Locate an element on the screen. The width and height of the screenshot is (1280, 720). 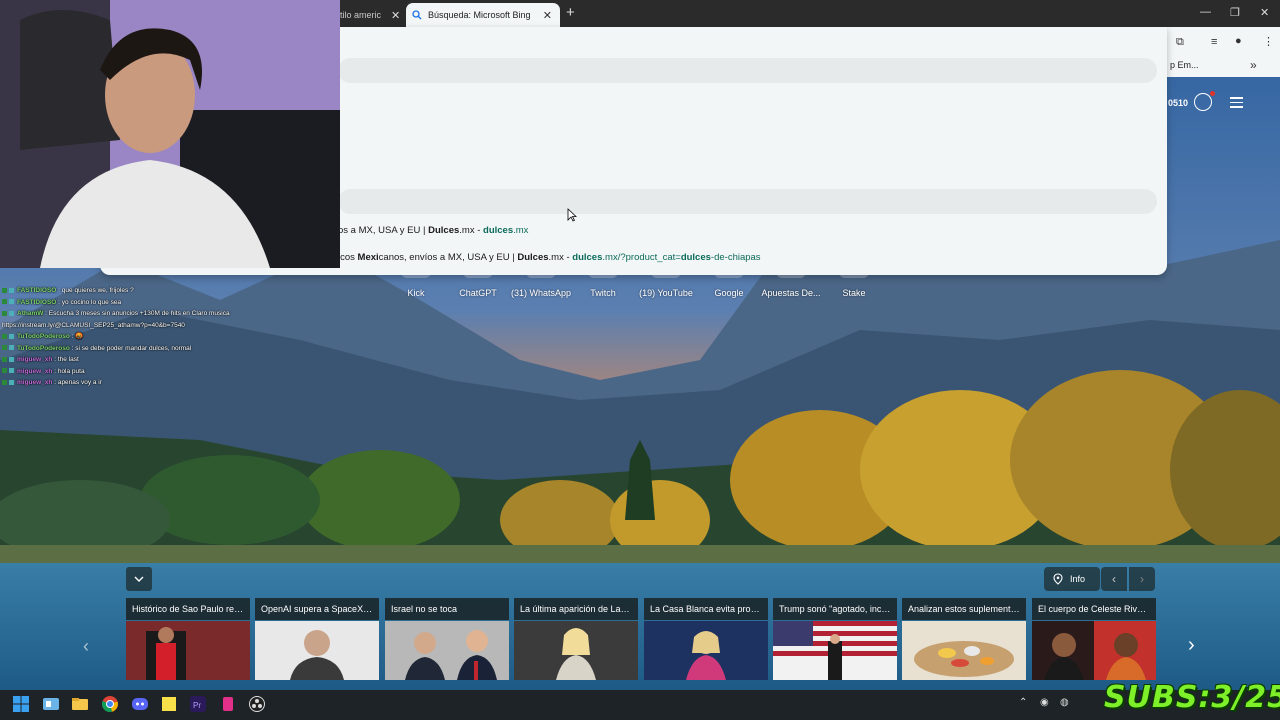
carousel-right-arrow-icon: › is located at coordinates (1191, 645).